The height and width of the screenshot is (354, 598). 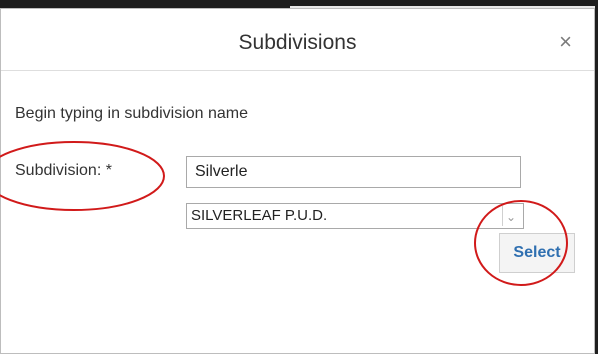 What do you see at coordinates (259, 215) in the screenshot?
I see `selected-option: SILVERLEAF P.U.D.` at bounding box center [259, 215].